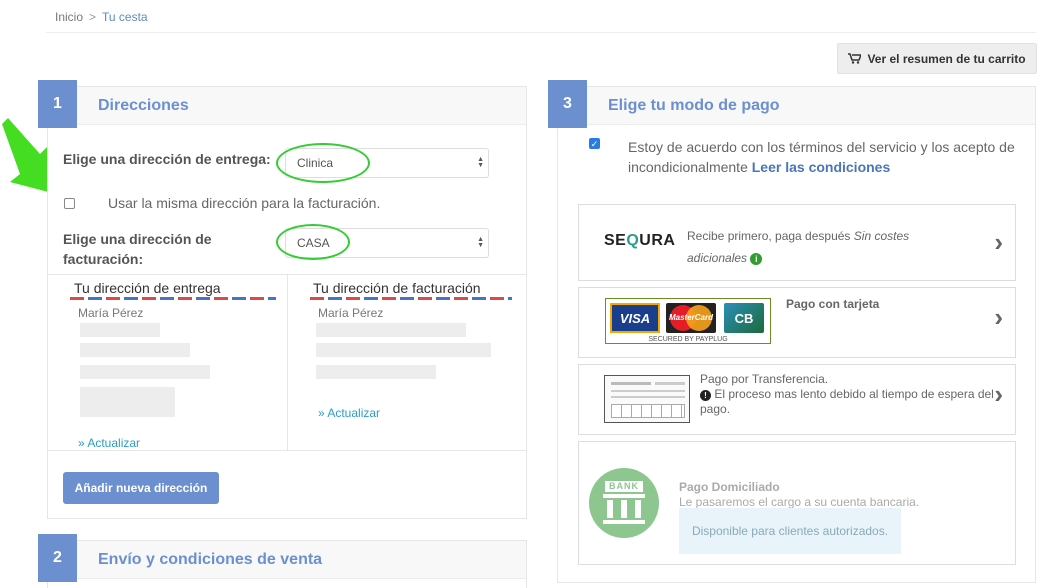 This screenshot has height=588, width=1046. Describe the element at coordinates (57, 104) in the screenshot. I see `step1-number: 1` at that location.